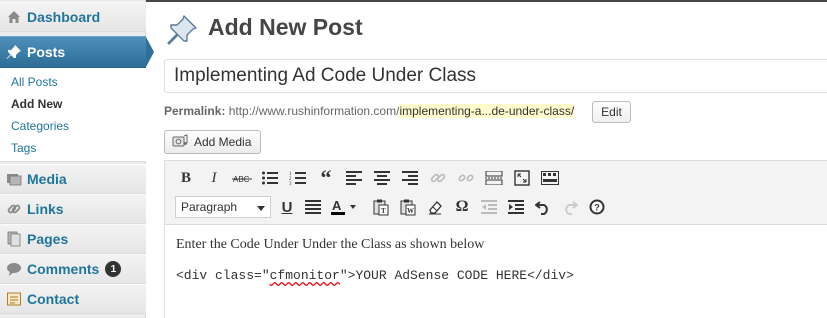  What do you see at coordinates (382, 178) in the screenshot?
I see `align-center-icon` at bounding box center [382, 178].